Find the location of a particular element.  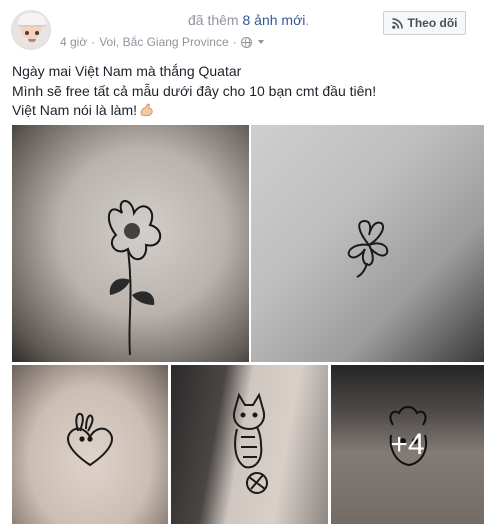

post-meta: 4 giờ · Voi, Bắc Giang Province · is located at coordinates (162, 42).